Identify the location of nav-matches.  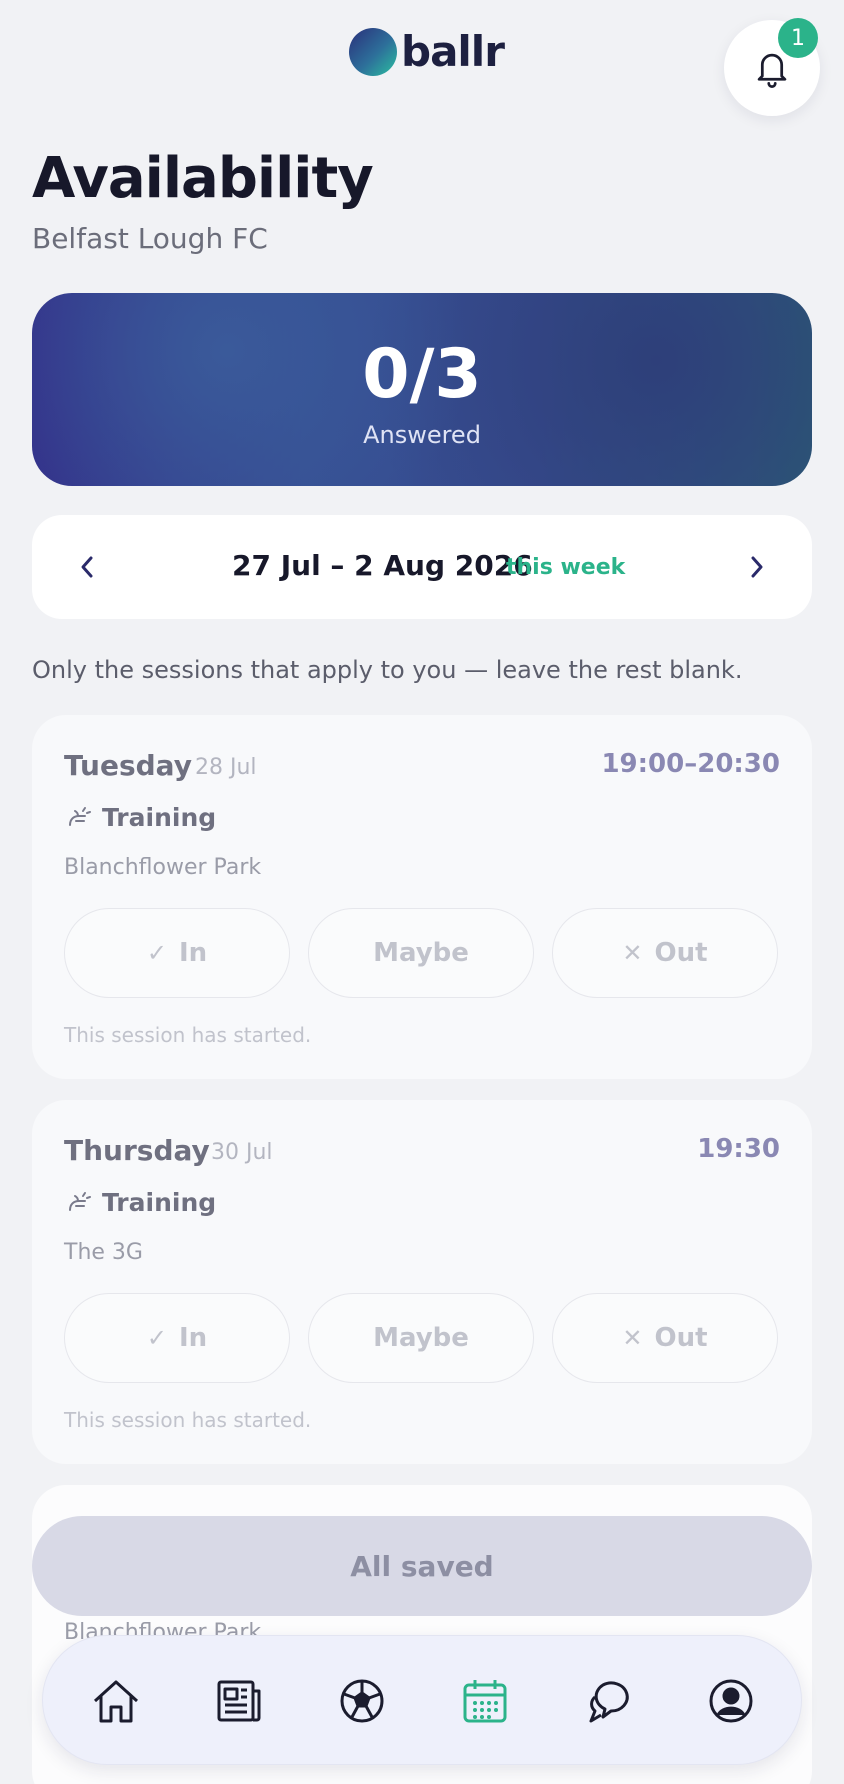
(362, 1701).